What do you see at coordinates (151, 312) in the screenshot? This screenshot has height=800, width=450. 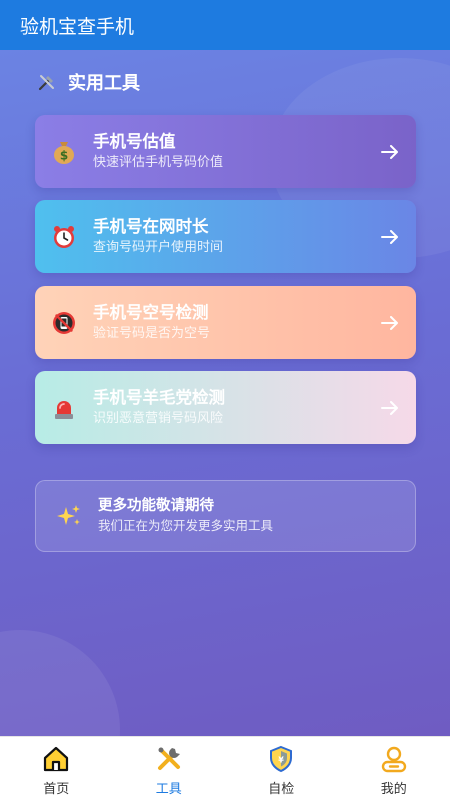 I see `tool-title: 手机号空号检测` at bounding box center [151, 312].